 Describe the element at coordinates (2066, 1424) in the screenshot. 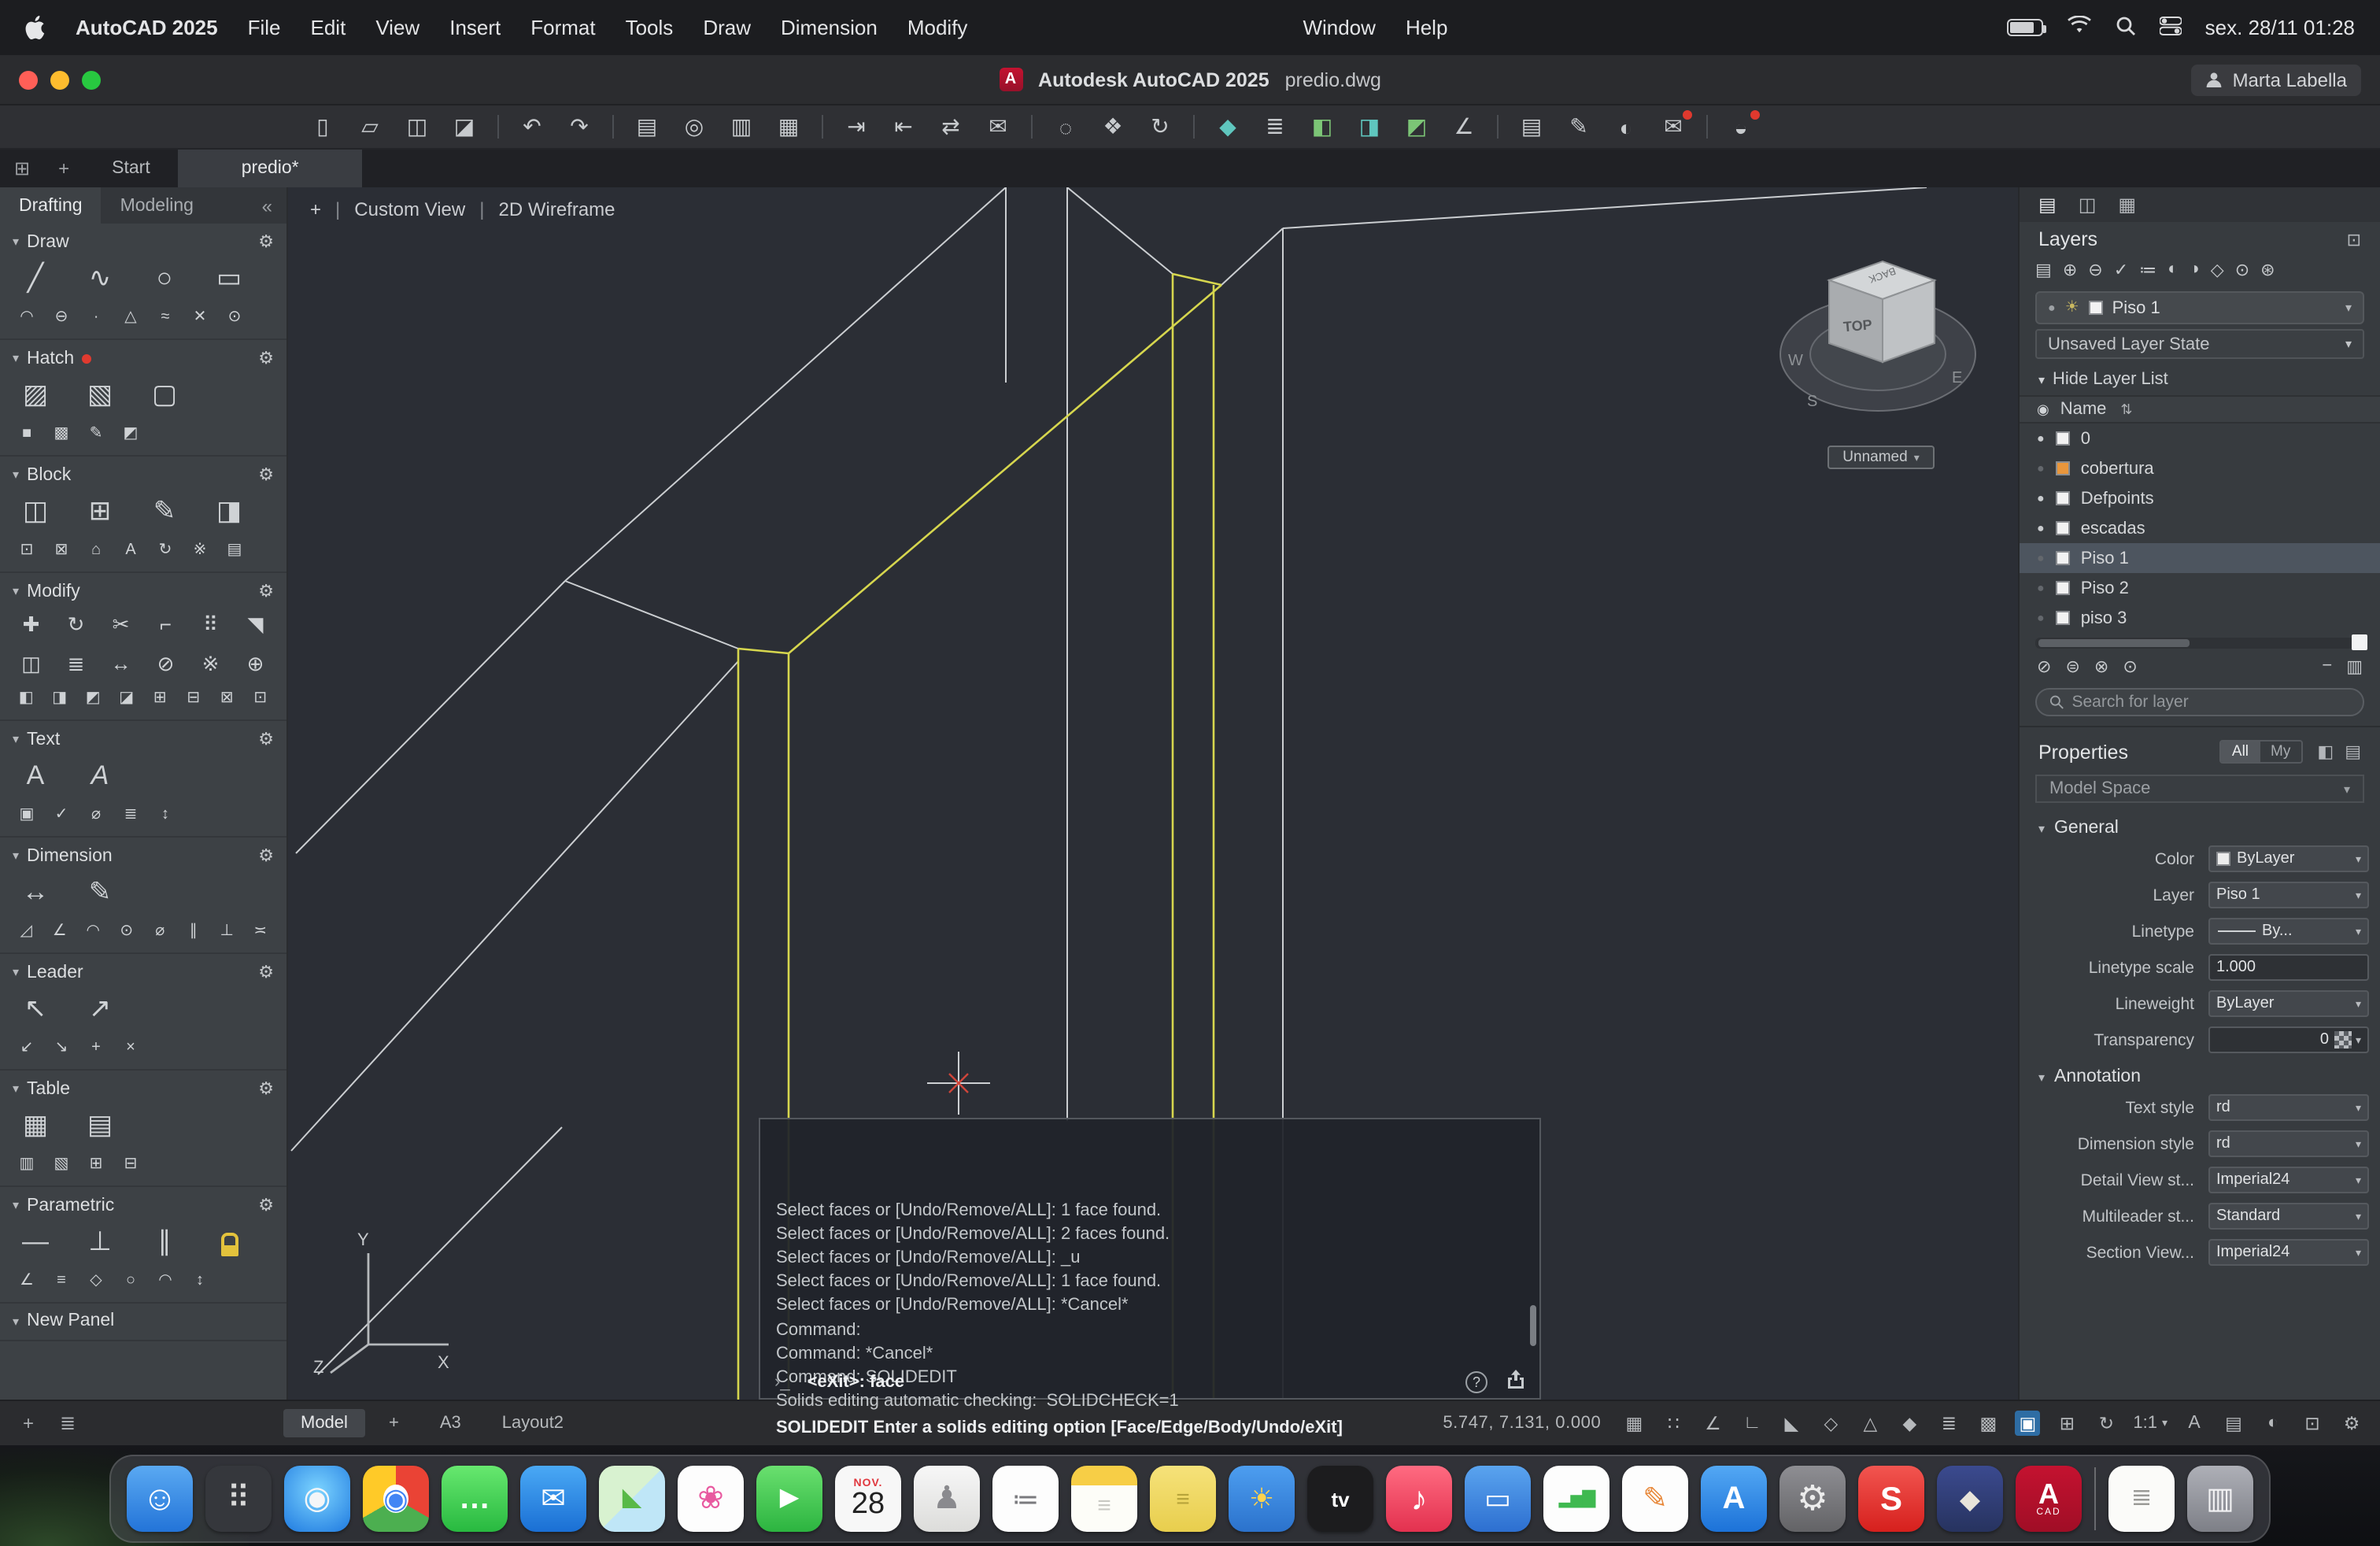

I see `dynamic-input-toggle: ⊞` at that location.